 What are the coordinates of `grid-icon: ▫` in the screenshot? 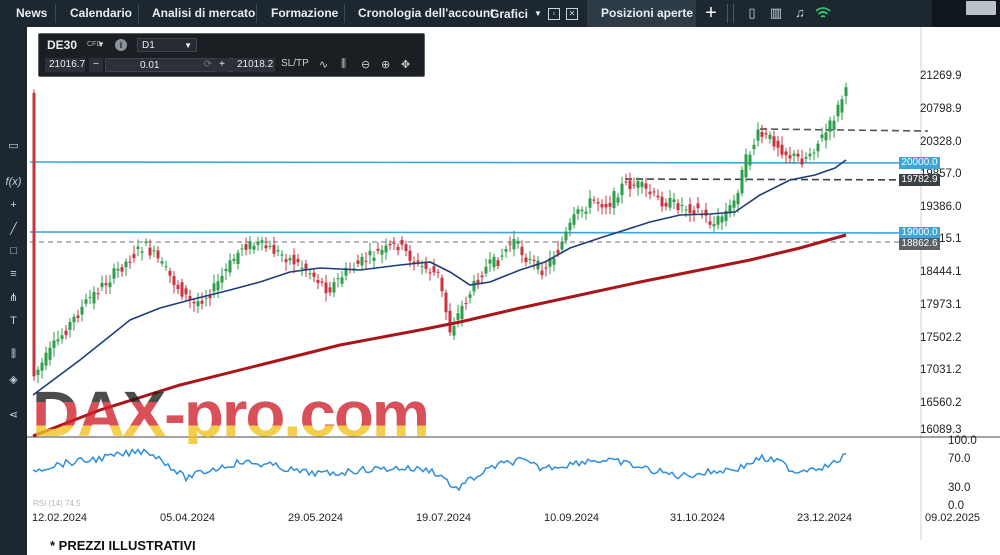 It's located at (553, 13).